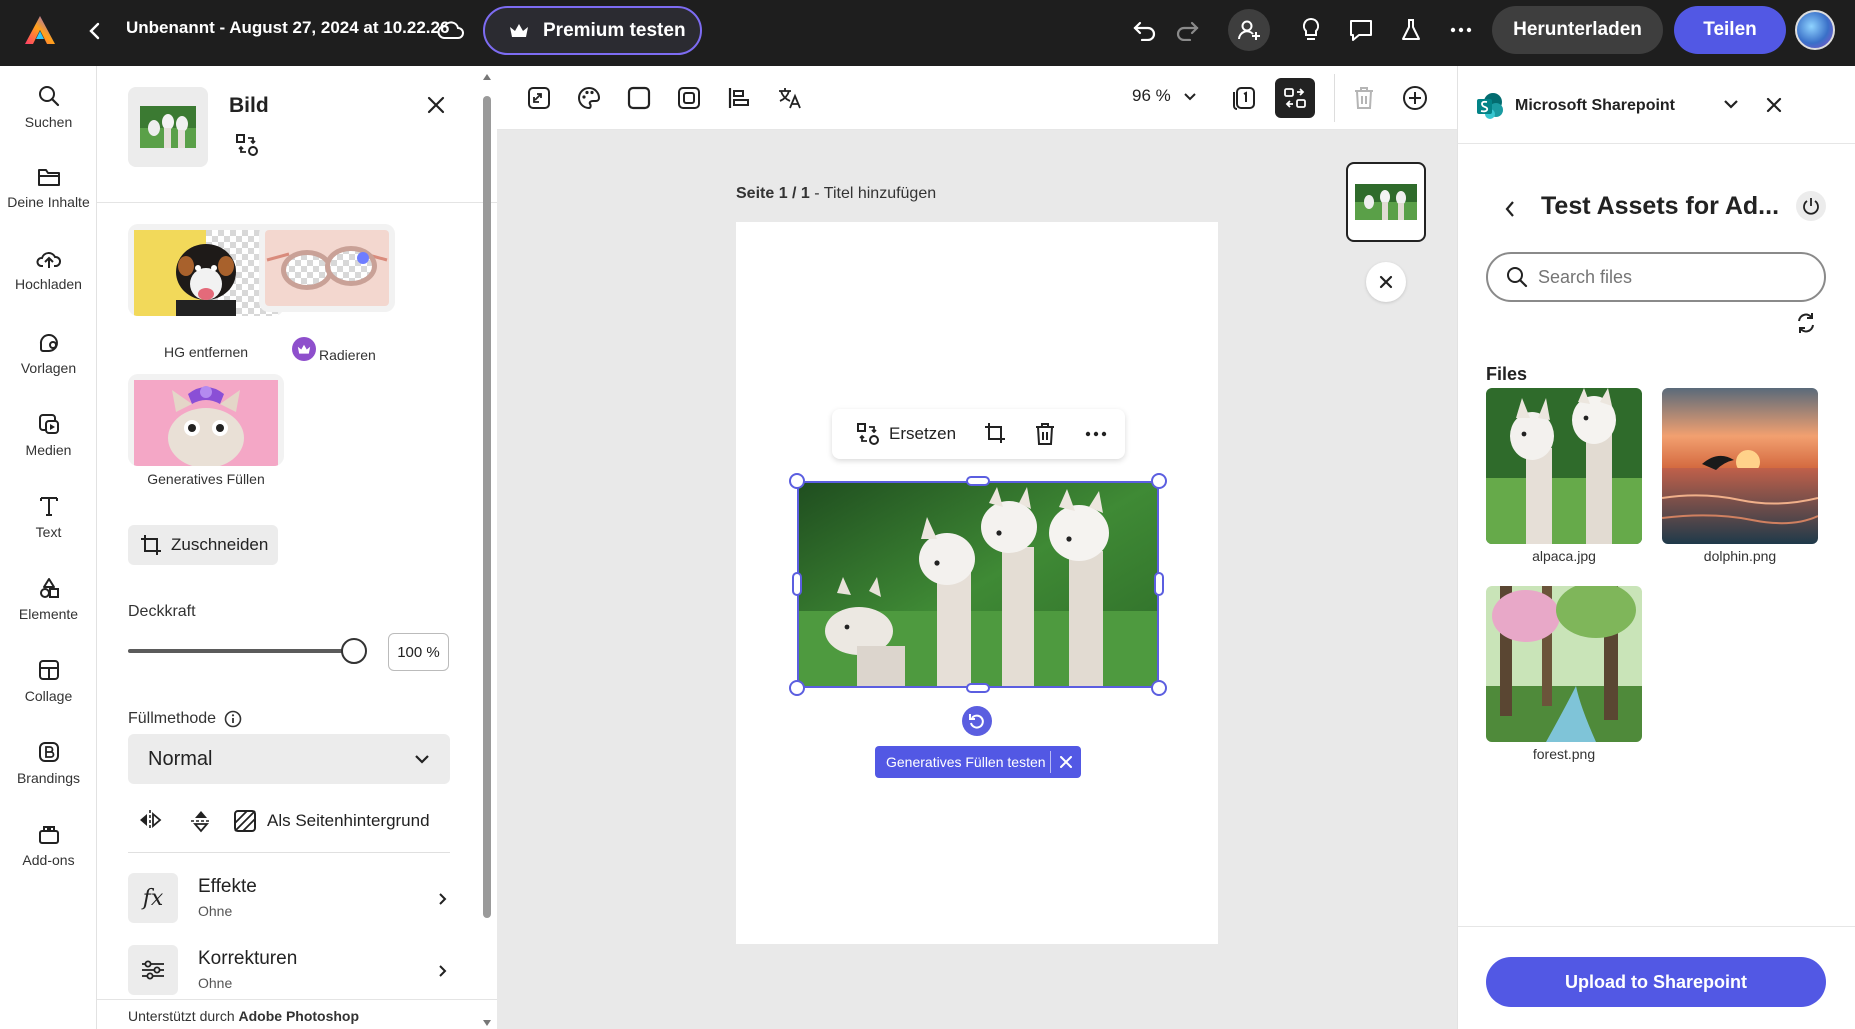 The height and width of the screenshot is (1029, 1855). I want to click on comments-icon, so click(1361, 30).